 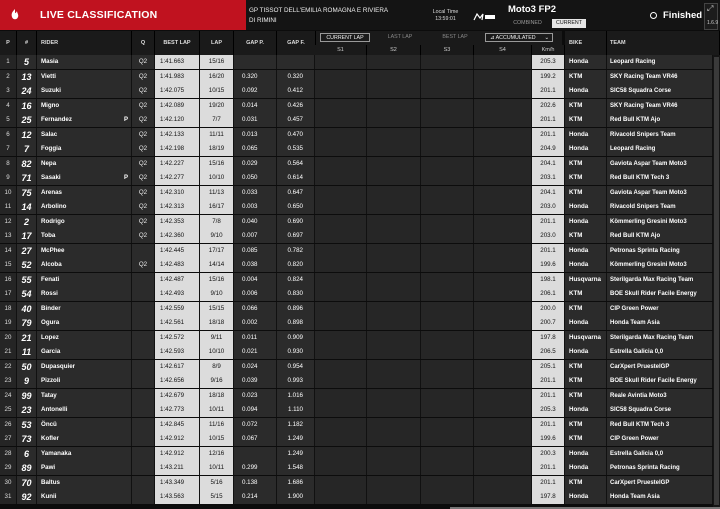 What do you see at coordinates (586, 43) in the screenshot?
I see `col-header-bike: BIKE` at bounding box center [586, 43].